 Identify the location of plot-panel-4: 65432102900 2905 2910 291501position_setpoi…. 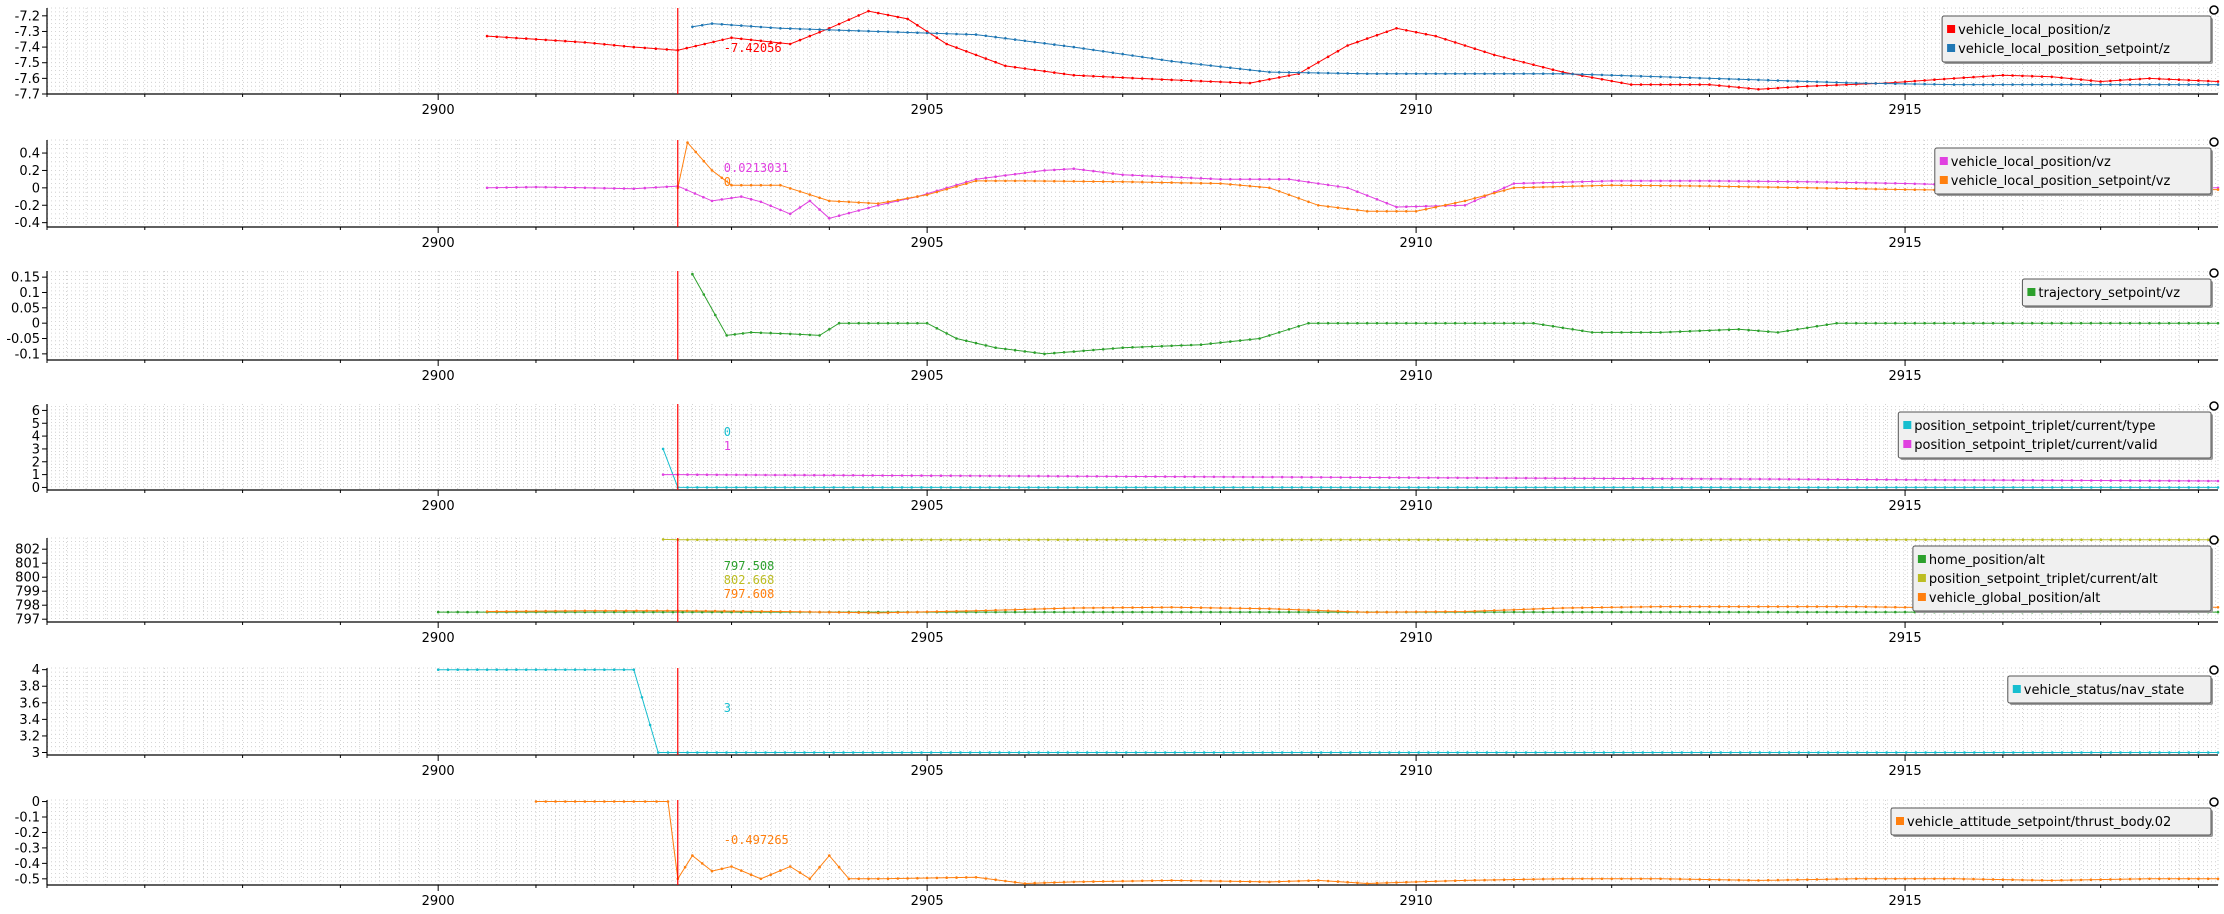
(1126, 457).